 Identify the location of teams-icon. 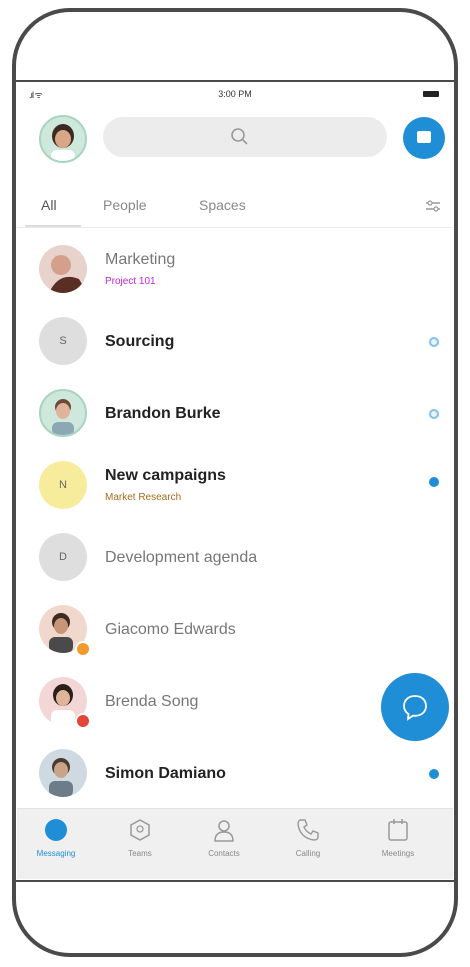
(140, 830).